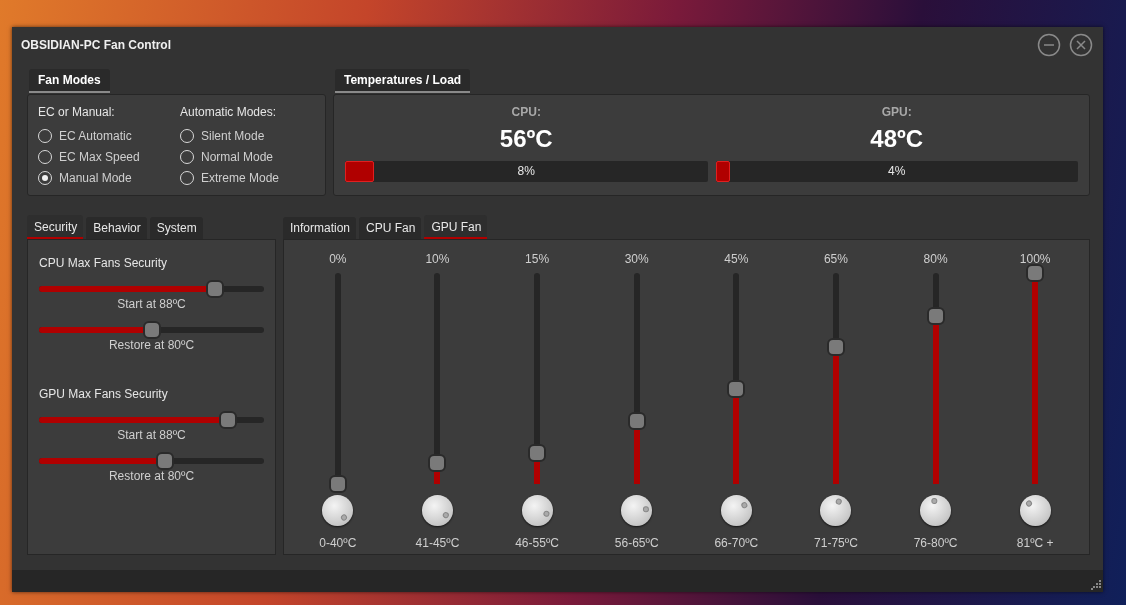 The width and height of the screenshot is (1126, 605). What do you see at coordinates (338, 543) in the screenshot?
I see `temperature-range: 0-40ºC` at bounding box center [338, 543].